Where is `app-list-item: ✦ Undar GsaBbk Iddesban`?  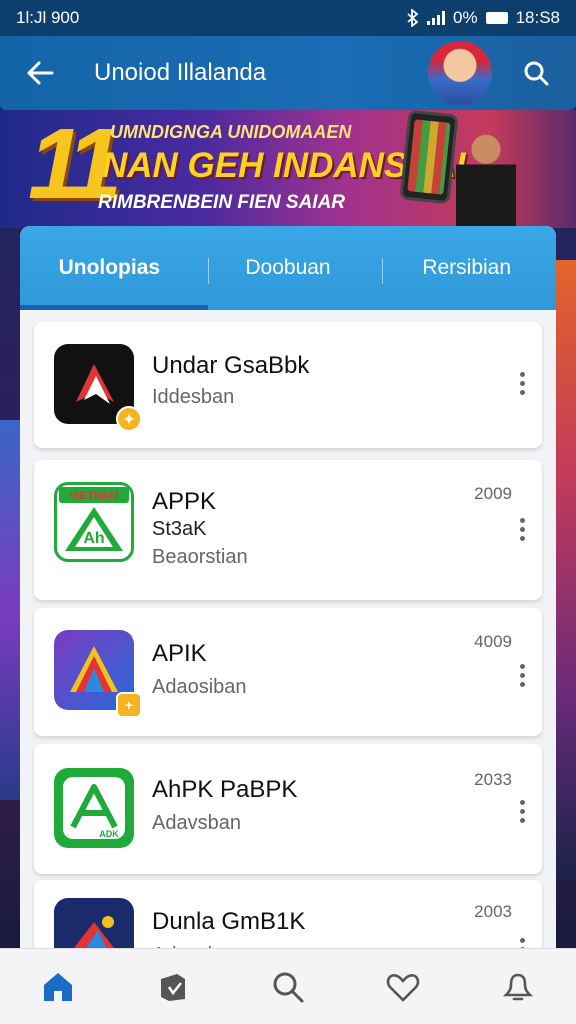
app-list-item: ✦ Undar GsaBbk Iddesban is located at coordinates (288, 385).